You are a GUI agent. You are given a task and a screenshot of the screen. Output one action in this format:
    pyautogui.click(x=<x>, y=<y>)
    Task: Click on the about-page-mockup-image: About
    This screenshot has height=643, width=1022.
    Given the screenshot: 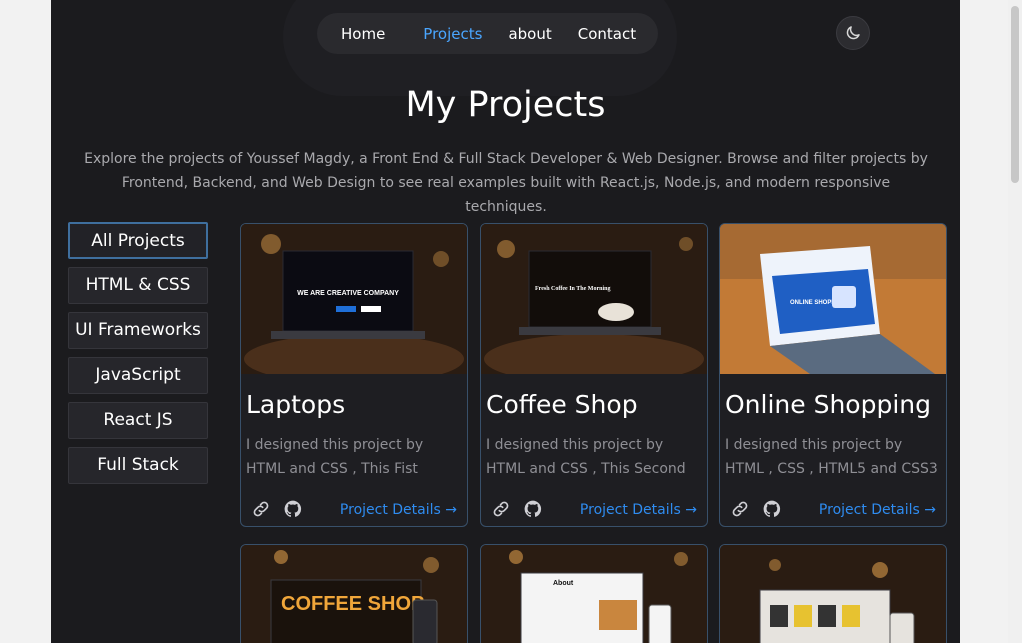 What is the action you would take?
    pyautogui.click(x=594, y=594)
    